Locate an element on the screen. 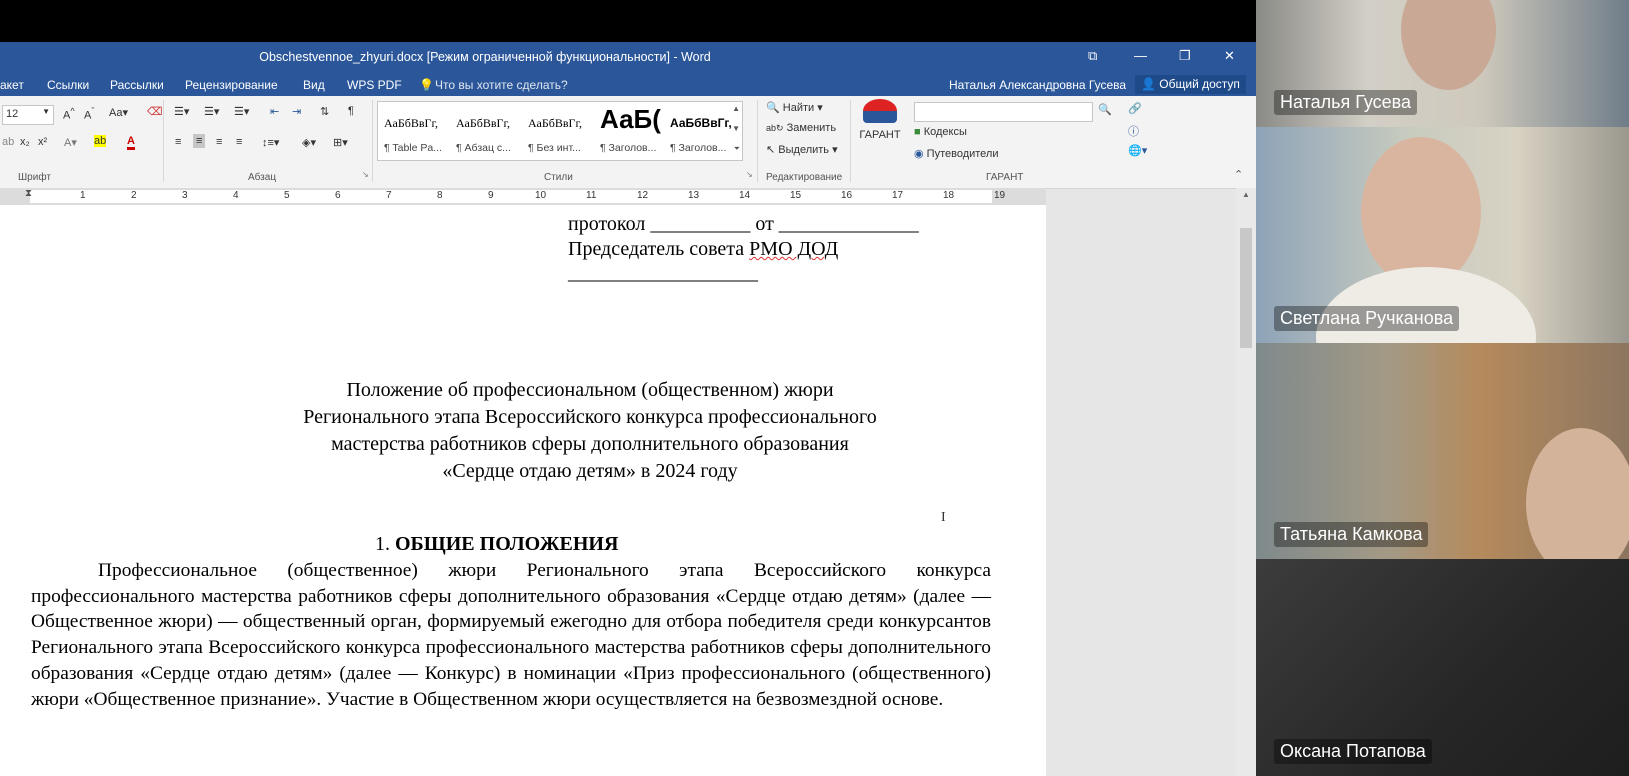 This screenshot has height=776, width=1629. title-line: «Сердце отдаю детям» в 2024 году is located at coordinates (590, 471).